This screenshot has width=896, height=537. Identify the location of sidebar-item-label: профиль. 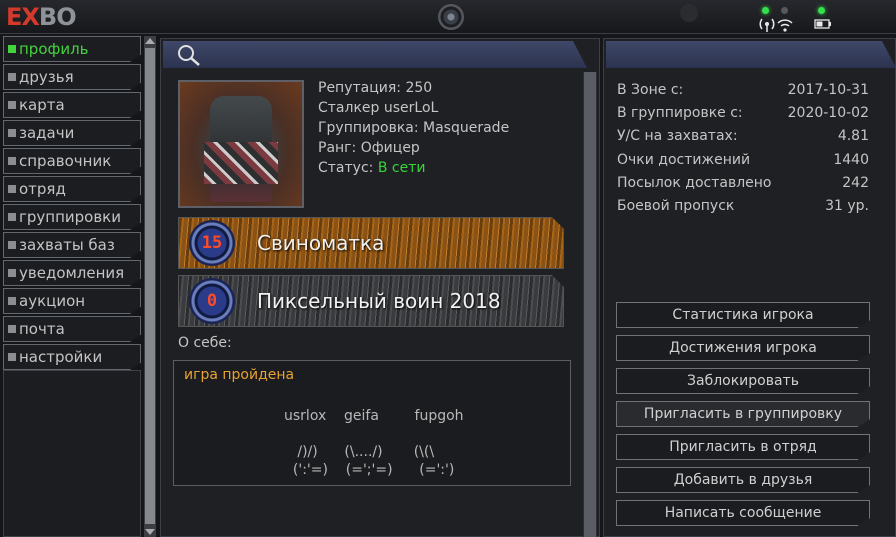
(54, 49).